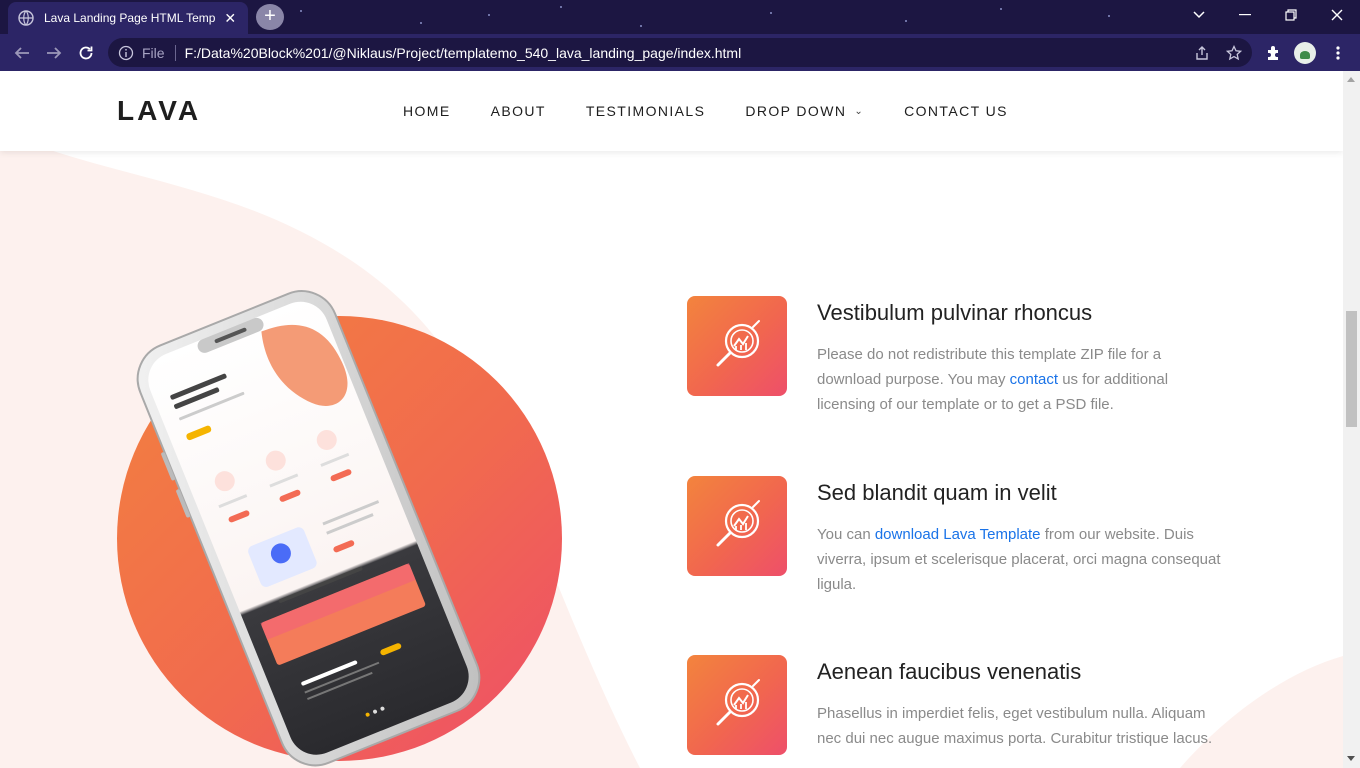 Image resolution: width=1360 pixels, height=768 pixels. Describe the element at coordinates (846, 534) in the screenshot. I see `feature-text-before: You can` at that location.